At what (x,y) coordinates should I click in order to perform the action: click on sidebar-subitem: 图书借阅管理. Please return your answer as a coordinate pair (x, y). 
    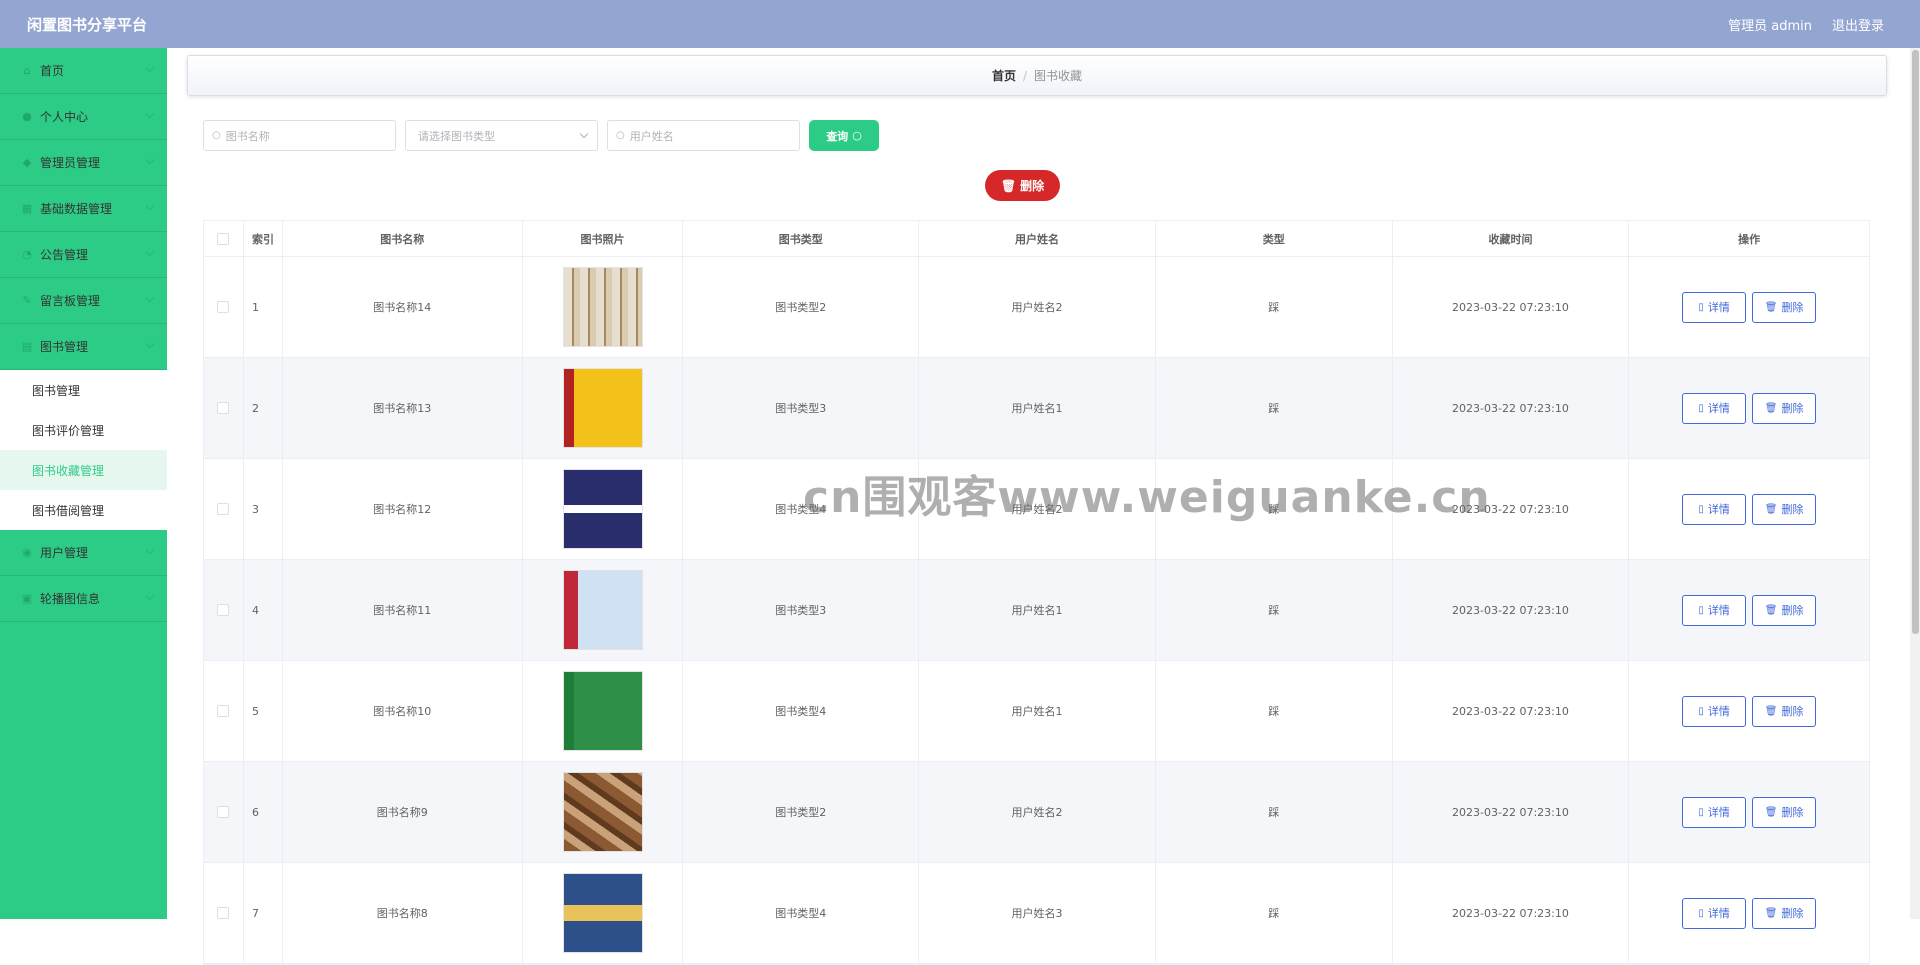
    Looking at the image, I should click on (83, 510).